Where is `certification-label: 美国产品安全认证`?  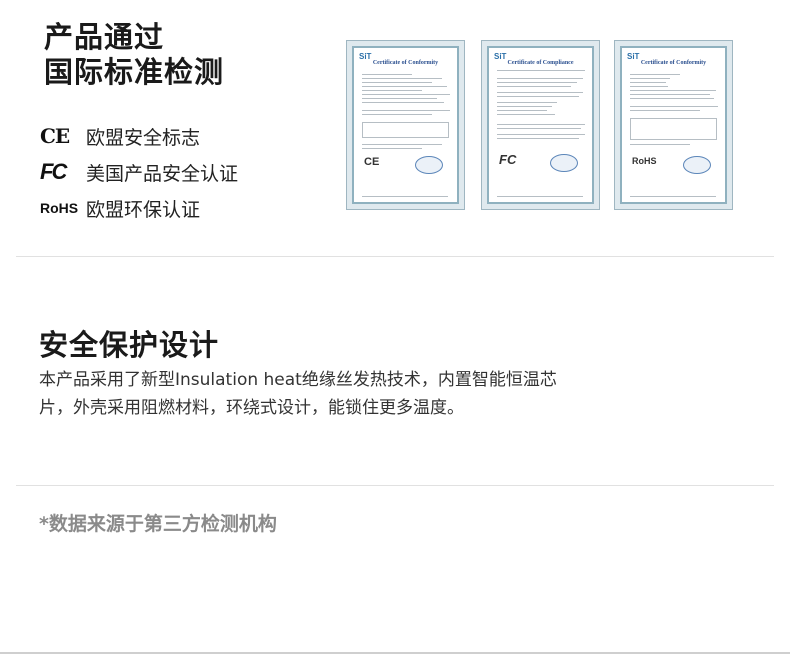
certification-label: 美国产品安全认证 is located at coordinates (162, 173).